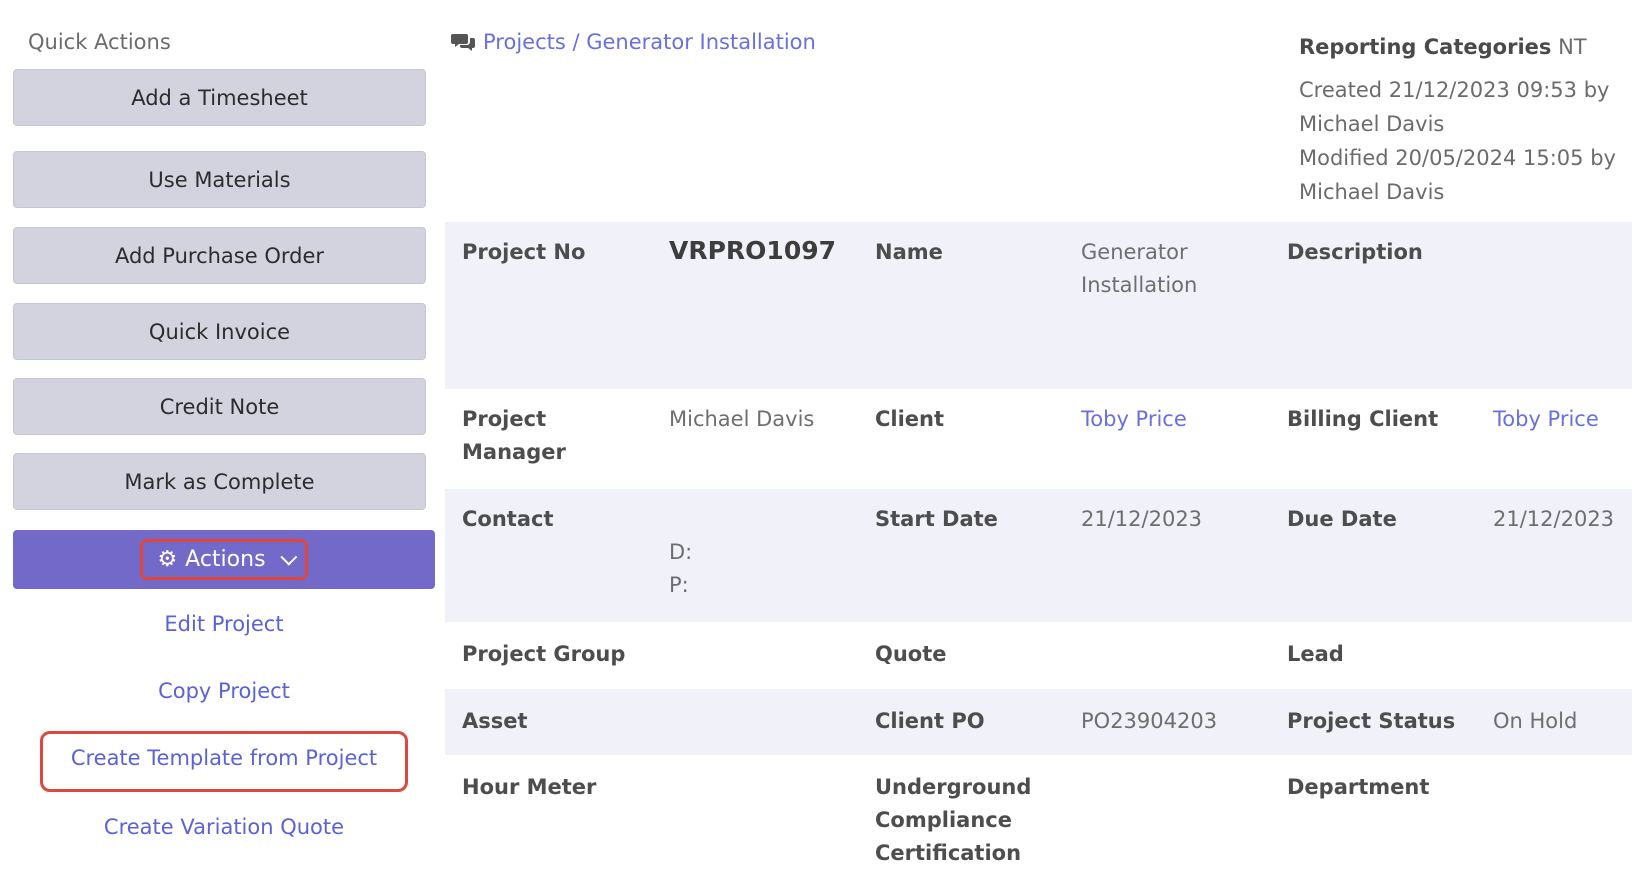 The image size is (1632, 870). Describe the element at coordinates (1572, 47) in the screenshot. I see `reporting-categories-value: NT` at that location.